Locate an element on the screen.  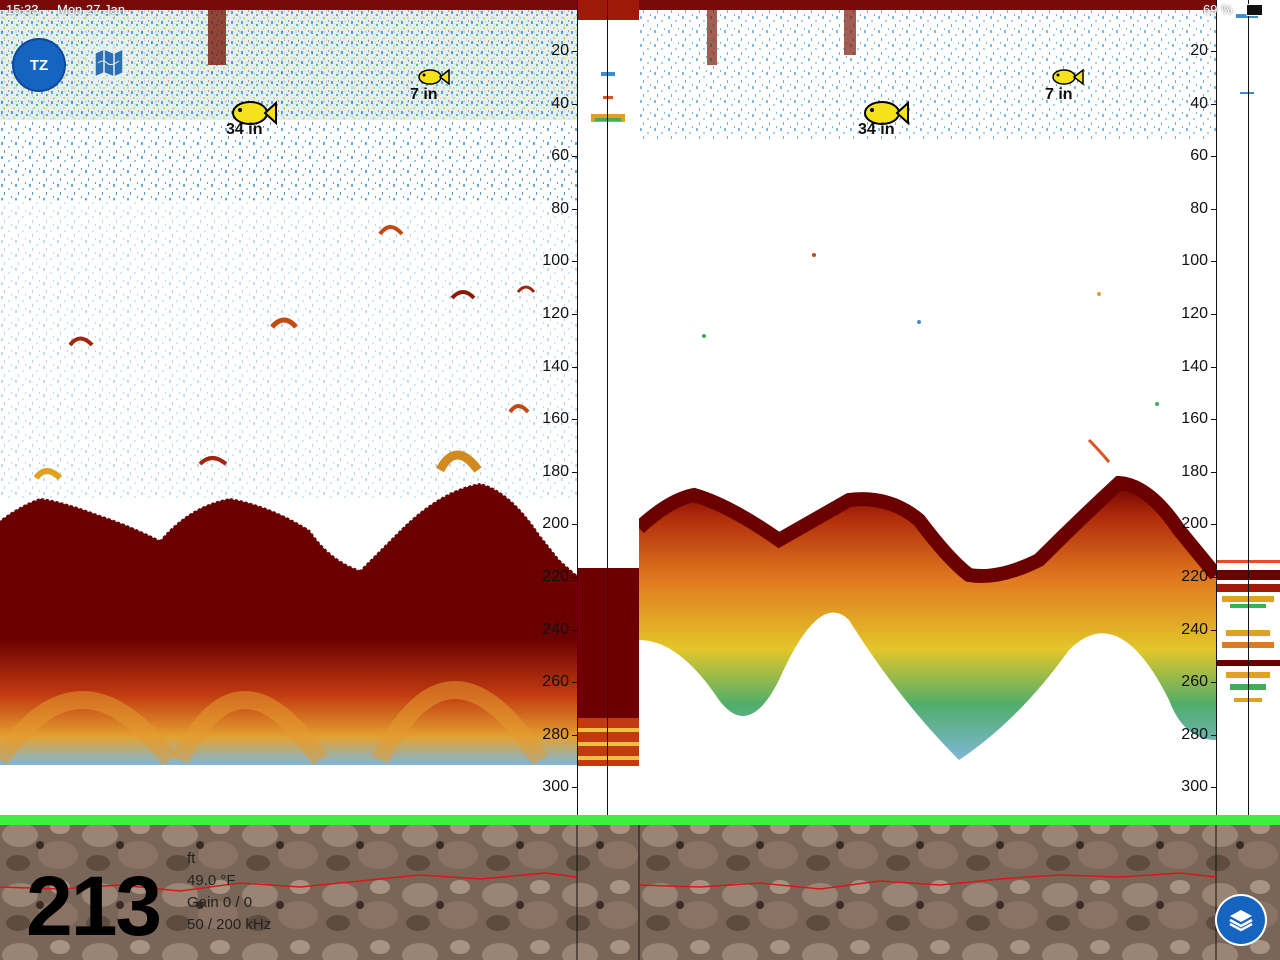
tz-label: TZ is located at coordinates (39, 65).